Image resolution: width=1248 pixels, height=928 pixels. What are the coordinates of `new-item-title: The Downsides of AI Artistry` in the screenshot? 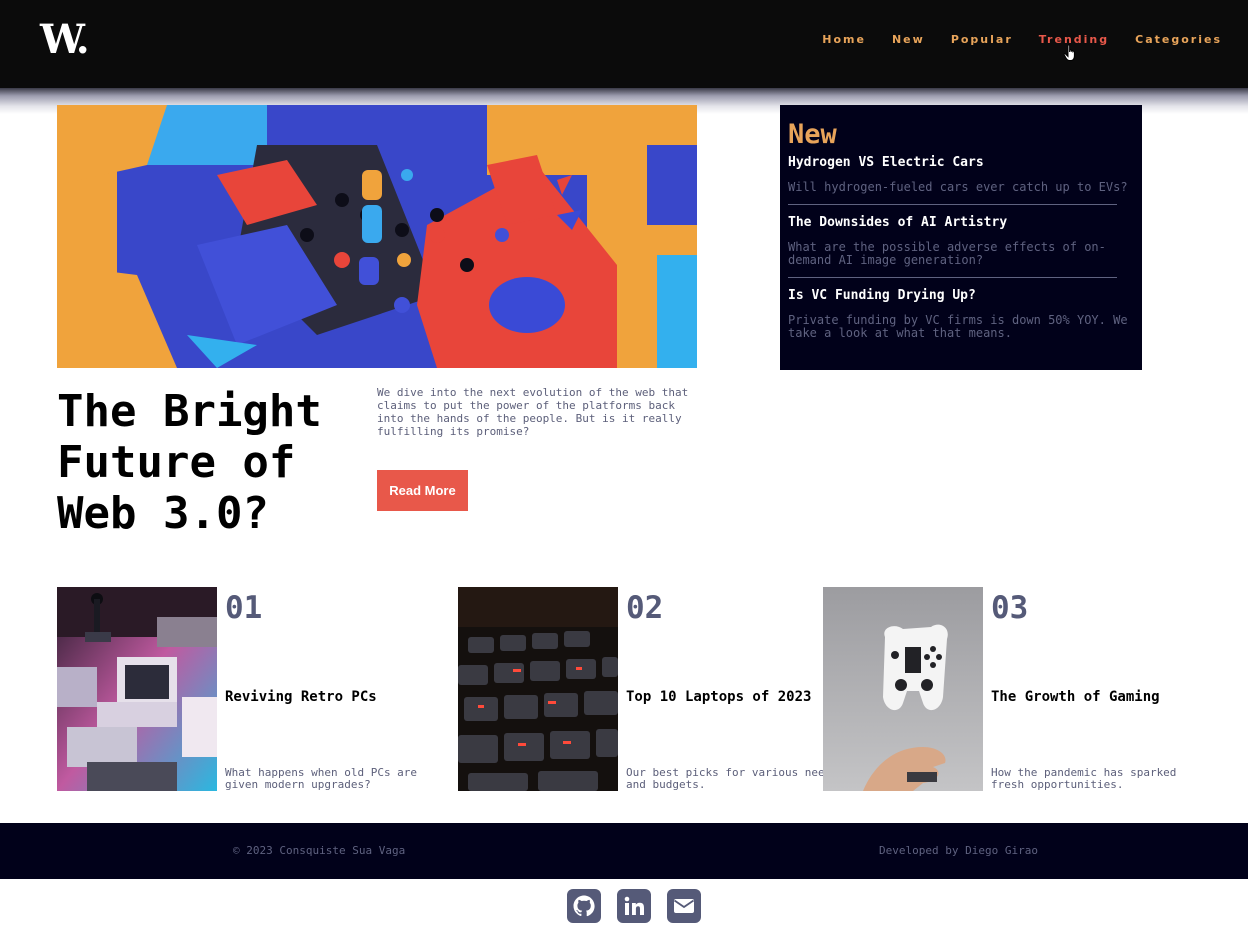 It's located at (961, 223).